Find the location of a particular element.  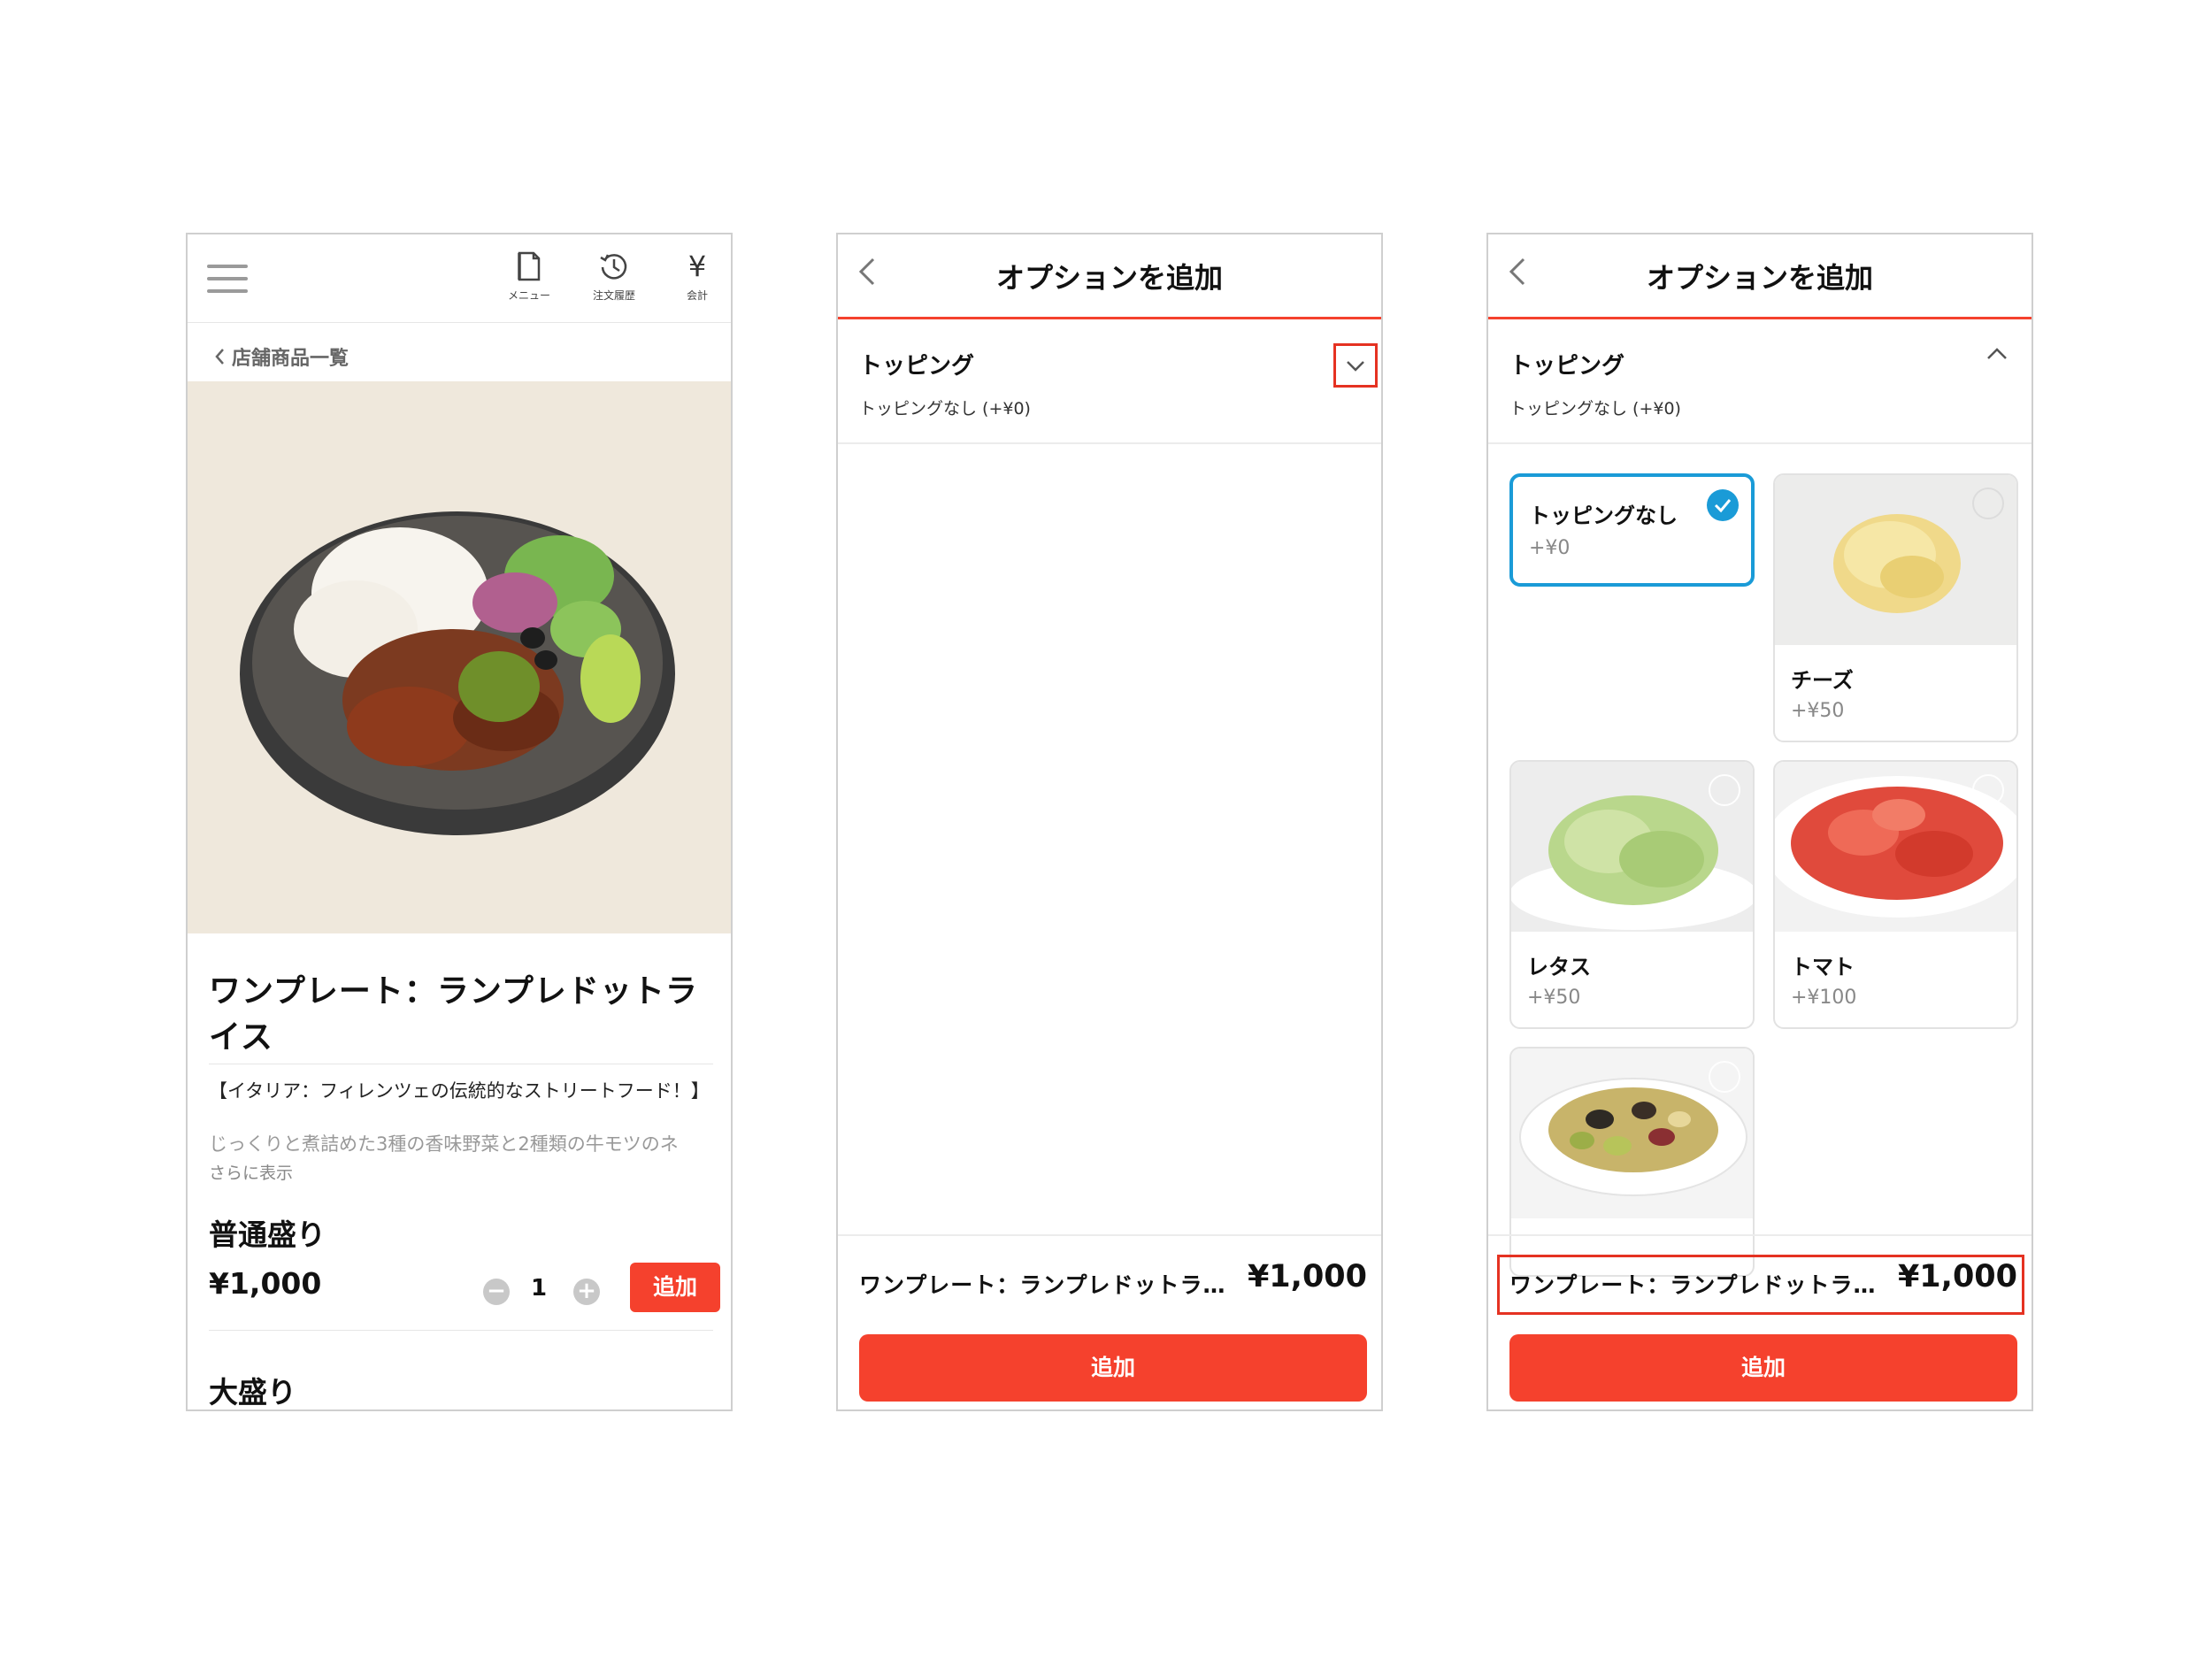

topping-name: チーズ is located at coordinates (1823, 681).